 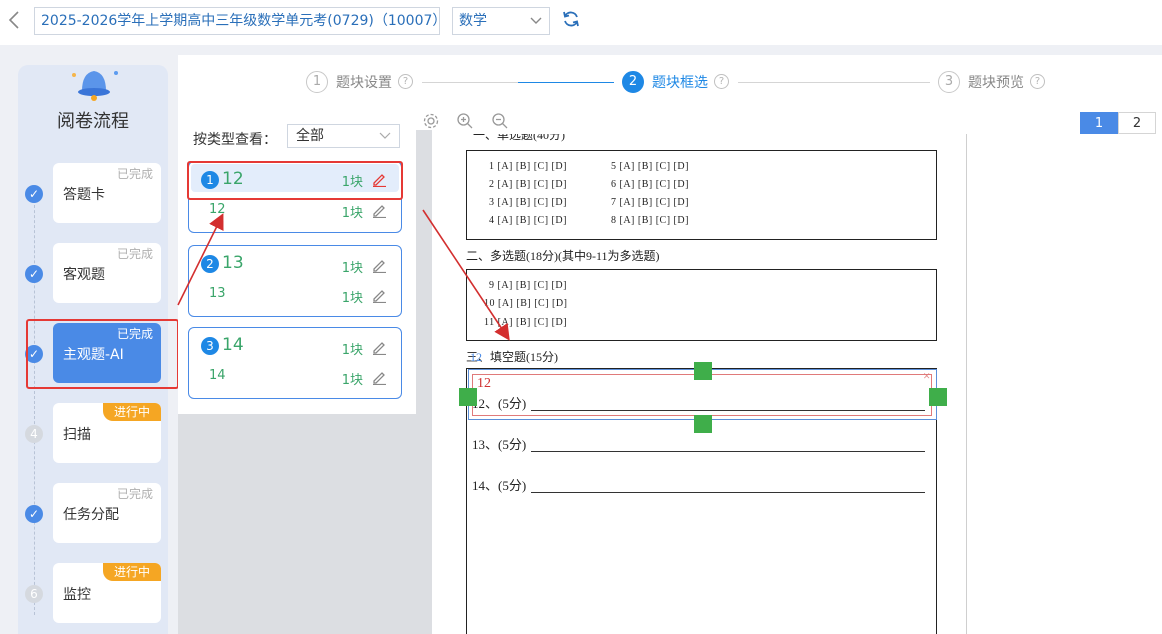 What do you see at coordinates (237, 21) in the screenshot?
I see `exam-select: 2025-2026学年上学期高中三年级数学单元考(0729)（10007）` at bounding box center [237, 21].